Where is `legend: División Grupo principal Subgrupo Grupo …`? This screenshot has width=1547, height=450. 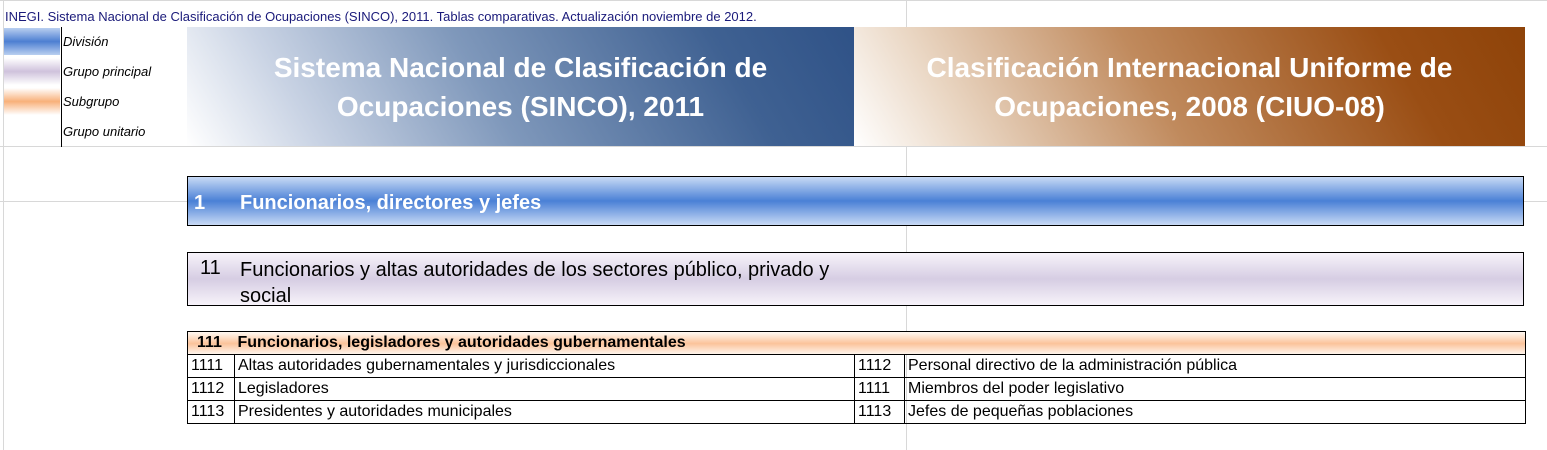
legend: División Grupo principal Subgrupo Grupo … is located at coordinates (95, 87).